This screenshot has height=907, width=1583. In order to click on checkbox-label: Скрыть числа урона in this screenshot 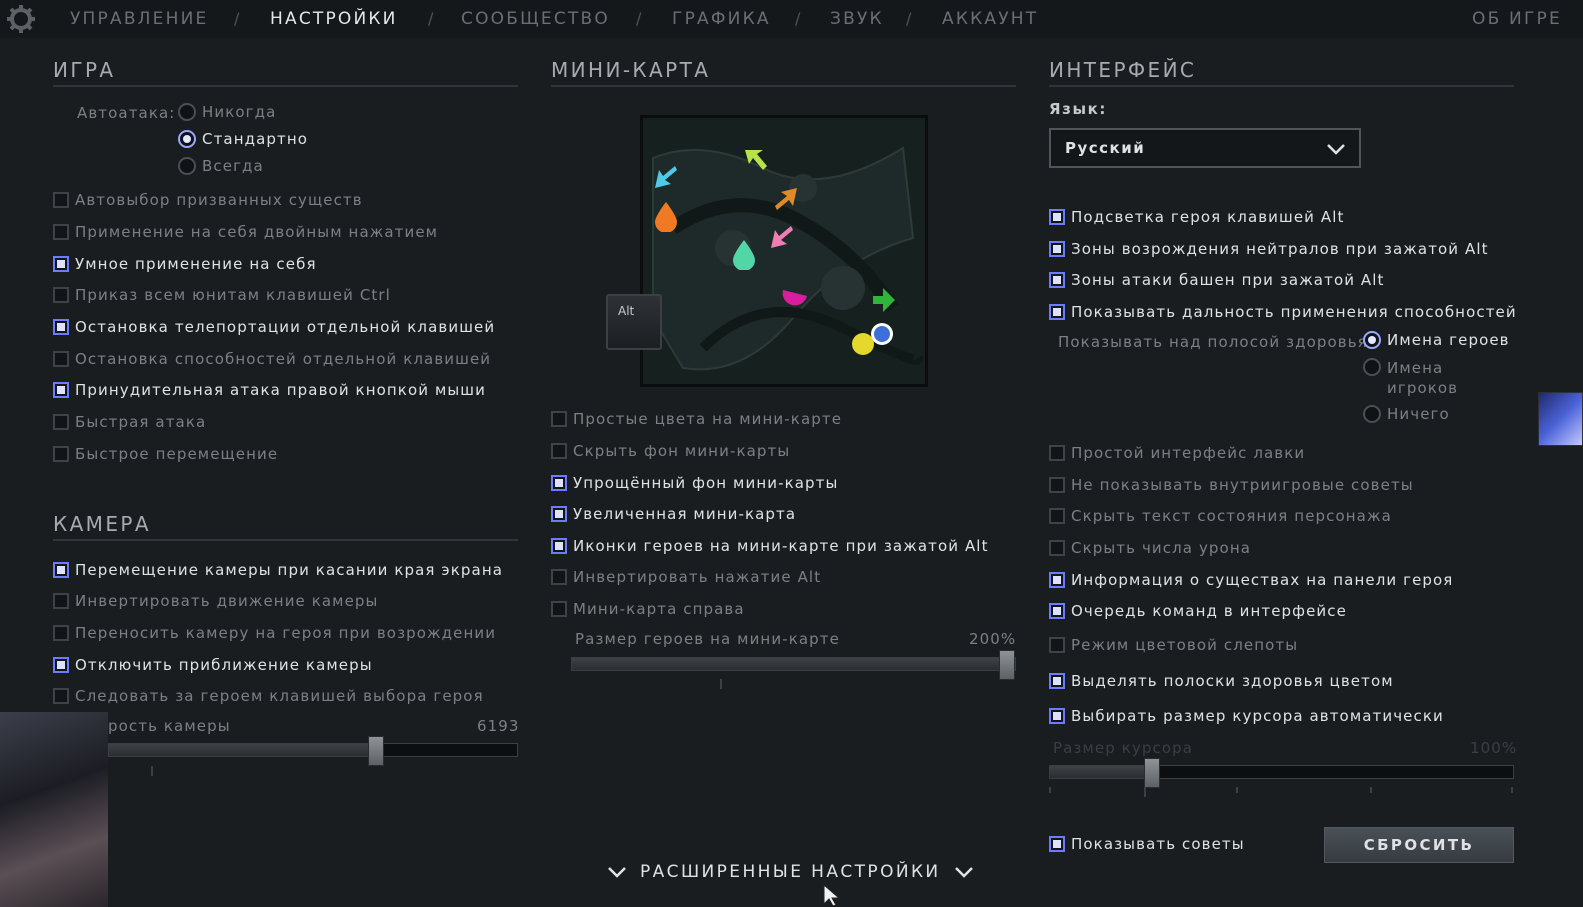, I will do `click(1161, 548)`.